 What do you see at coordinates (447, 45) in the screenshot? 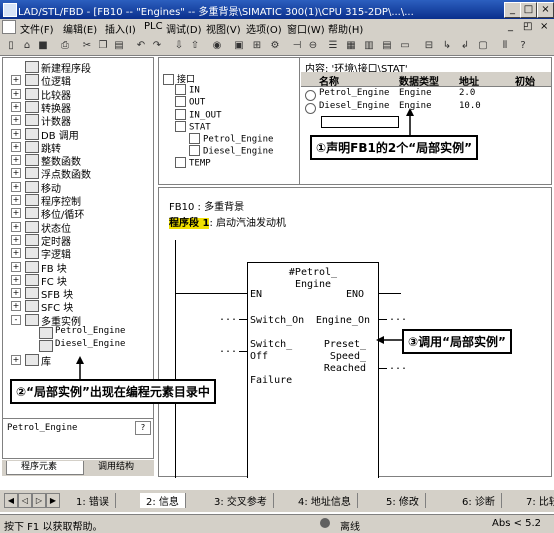
I see `branch-open-icon: ↳` at bounding box center [447, 45].